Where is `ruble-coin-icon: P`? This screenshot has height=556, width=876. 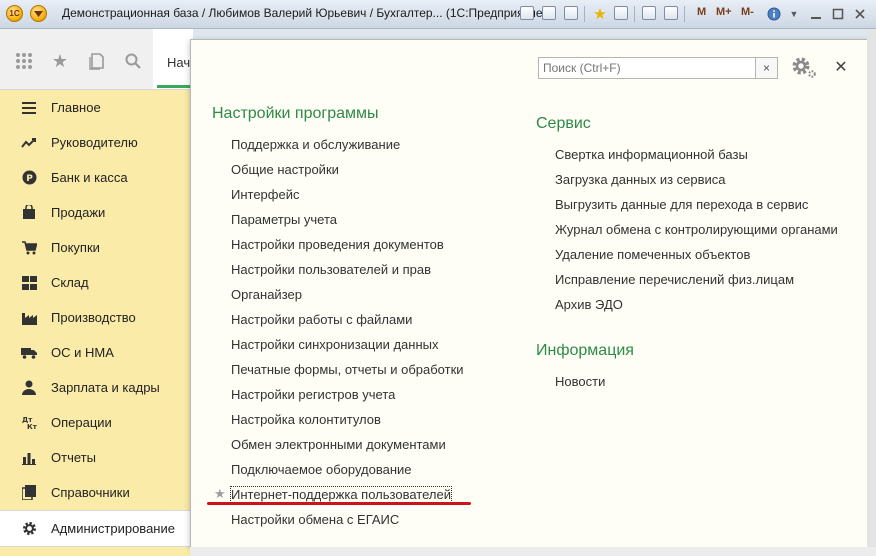 ruble-coin-icon: P is located at coordinates (29, 178).